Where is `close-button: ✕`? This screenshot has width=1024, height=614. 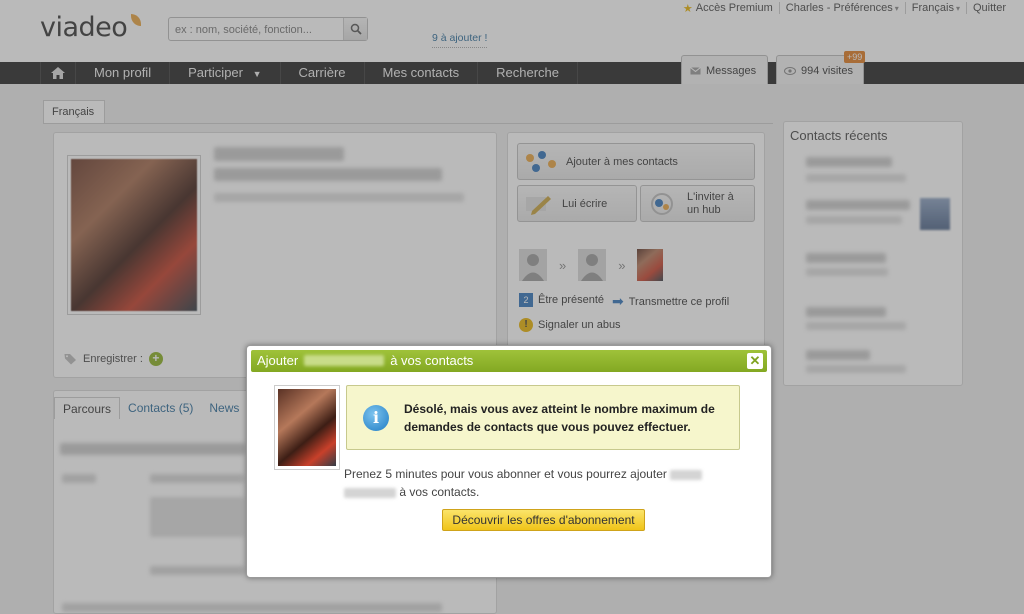 close-button: ✕ is located at coordinates (755, 361).